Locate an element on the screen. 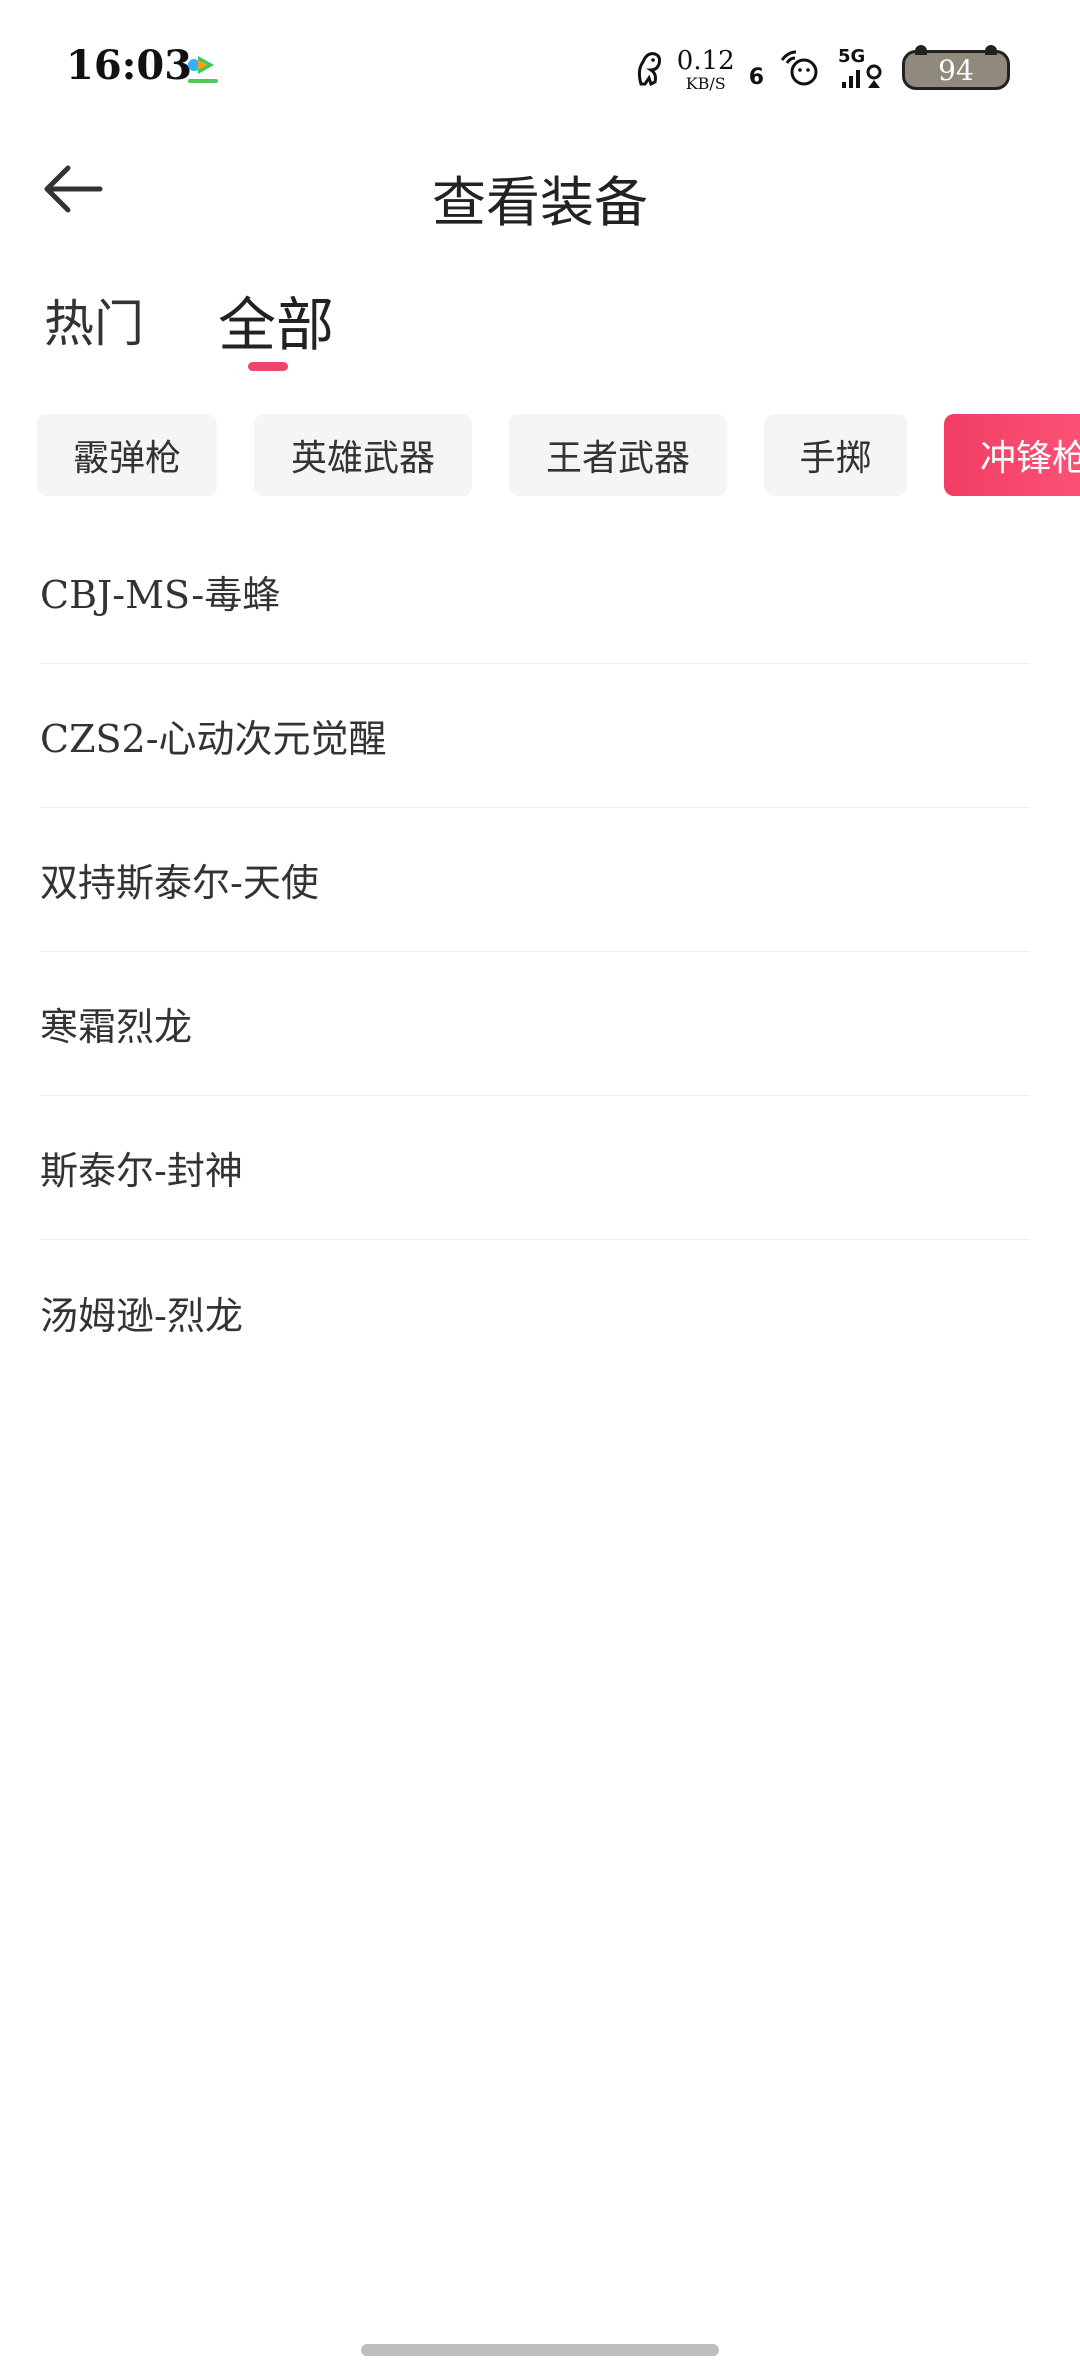 The height and width of the screenshot is (2377, 1080). wifi-icon is located at coordinates (801, 70).